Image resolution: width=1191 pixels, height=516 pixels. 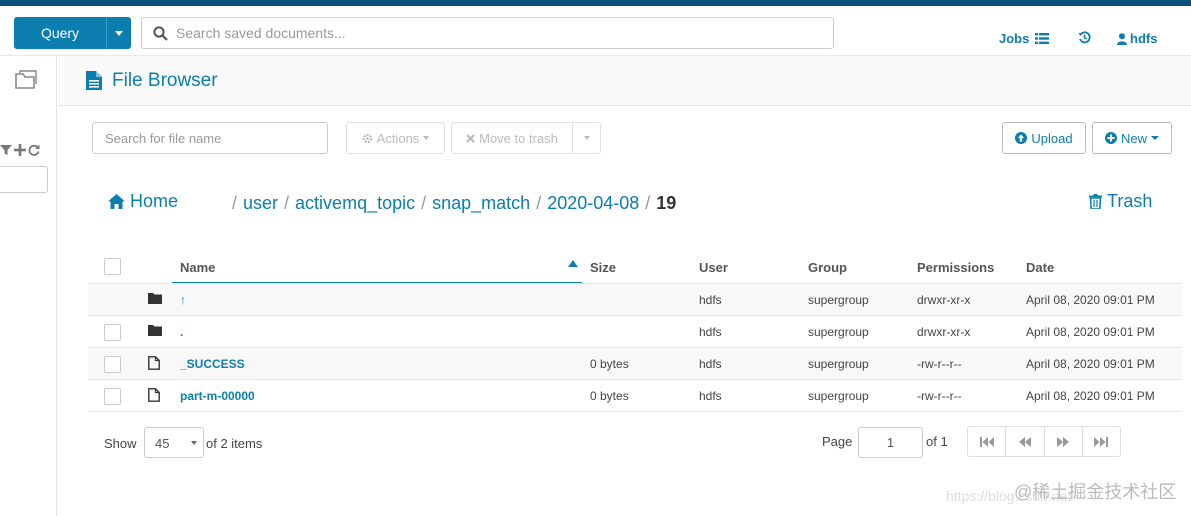 I want to click on breadcrumb-segment: 2020-04-08, so click(x=593, y=203).